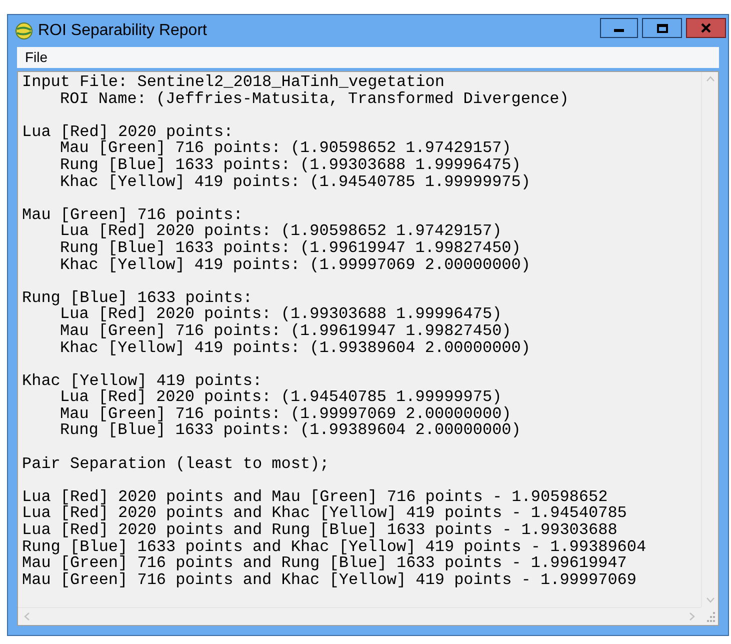 This screenshot has width=731, height=644. What do you see at coordinates (692, 616) in the screenshot?
I see `scroll-right-icon` at bounding box center [692, 616].